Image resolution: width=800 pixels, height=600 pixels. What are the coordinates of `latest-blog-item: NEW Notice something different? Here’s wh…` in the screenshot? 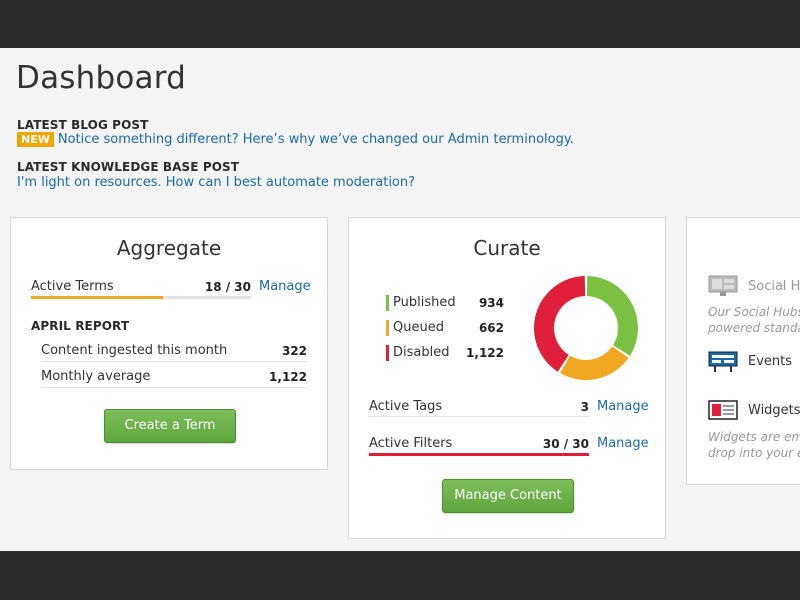 It's located at (295, 139).